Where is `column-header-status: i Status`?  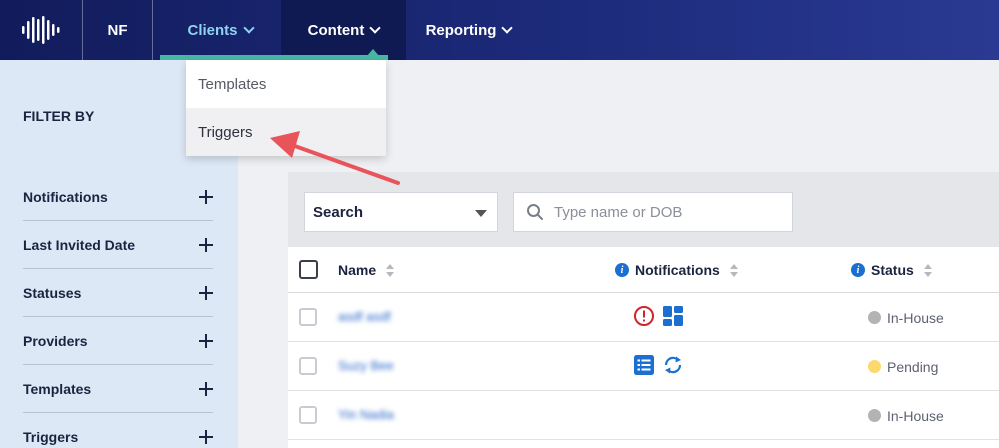
column-header-status: i Status is located at coordinates (891, 270).